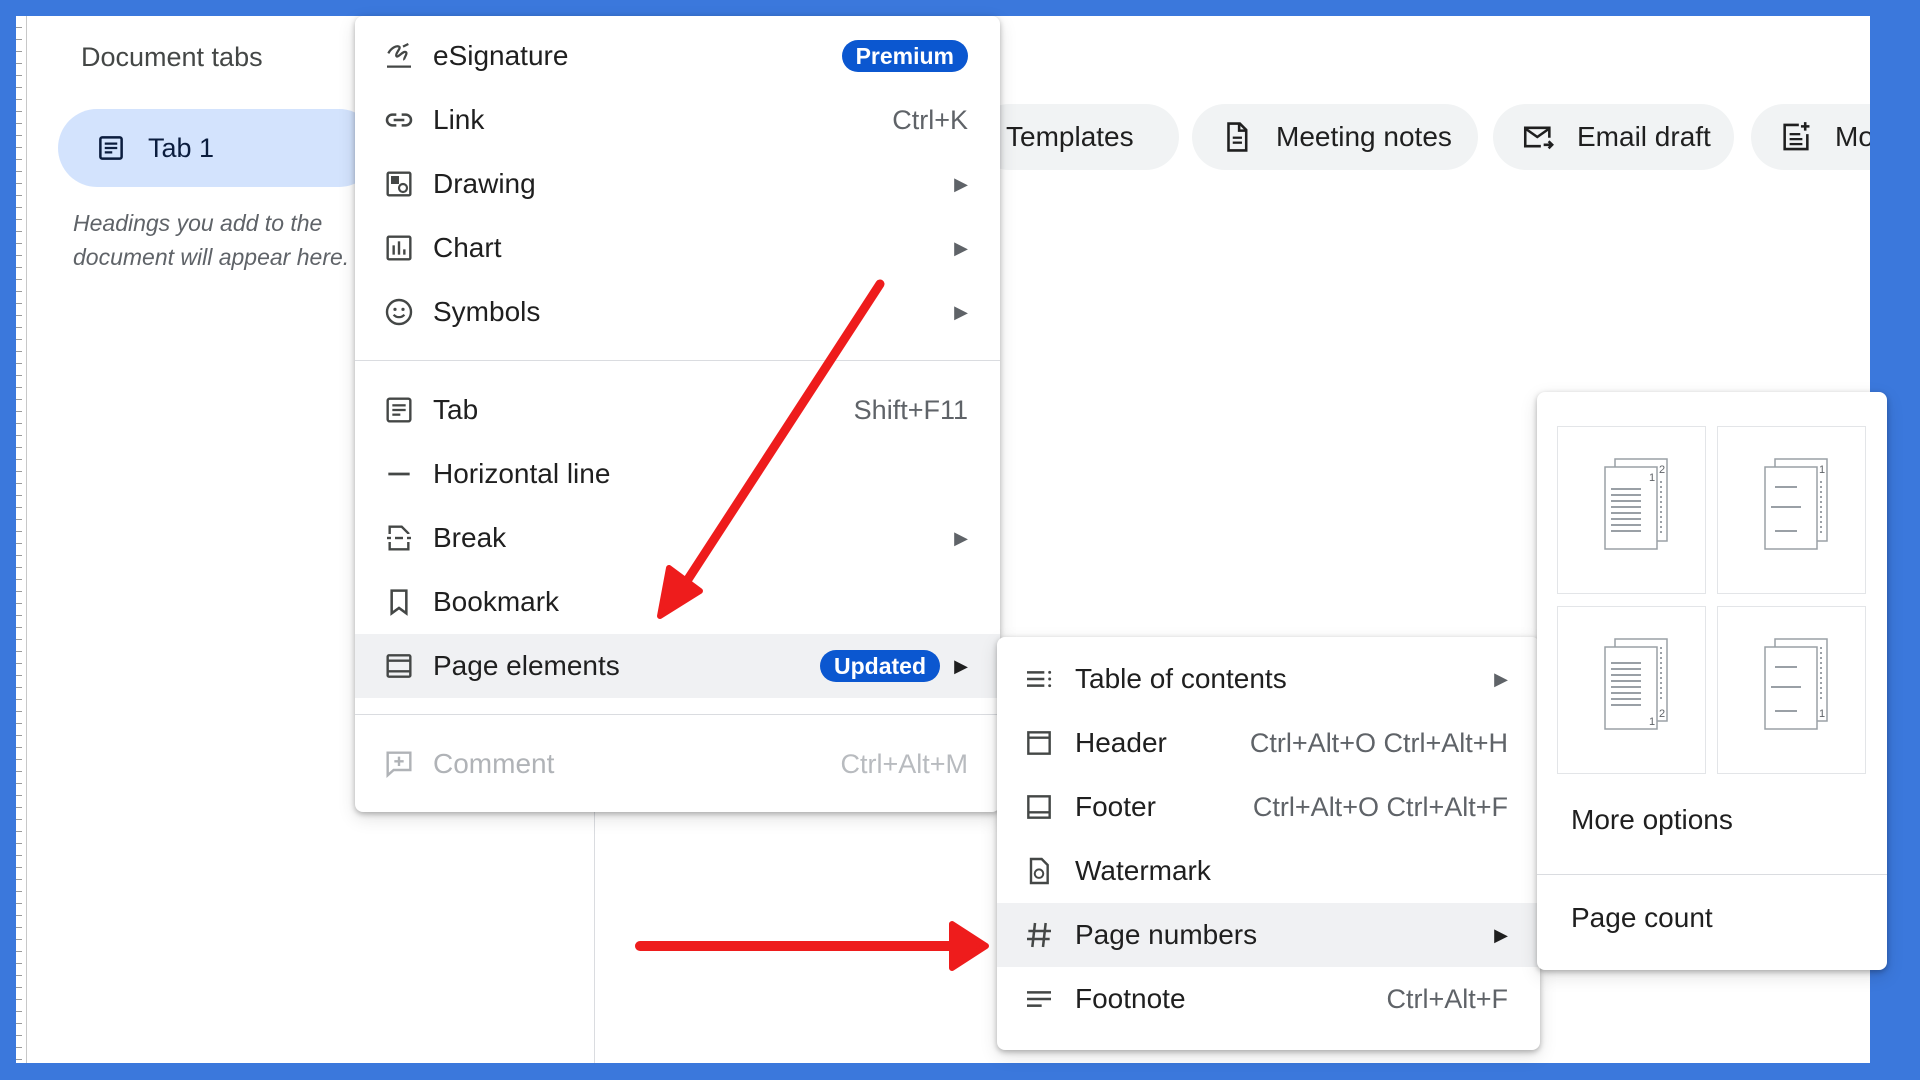 The height and width of the screenshot is (1080, 1920). I want to click on menu-item-label: Break, so click(470, 537).